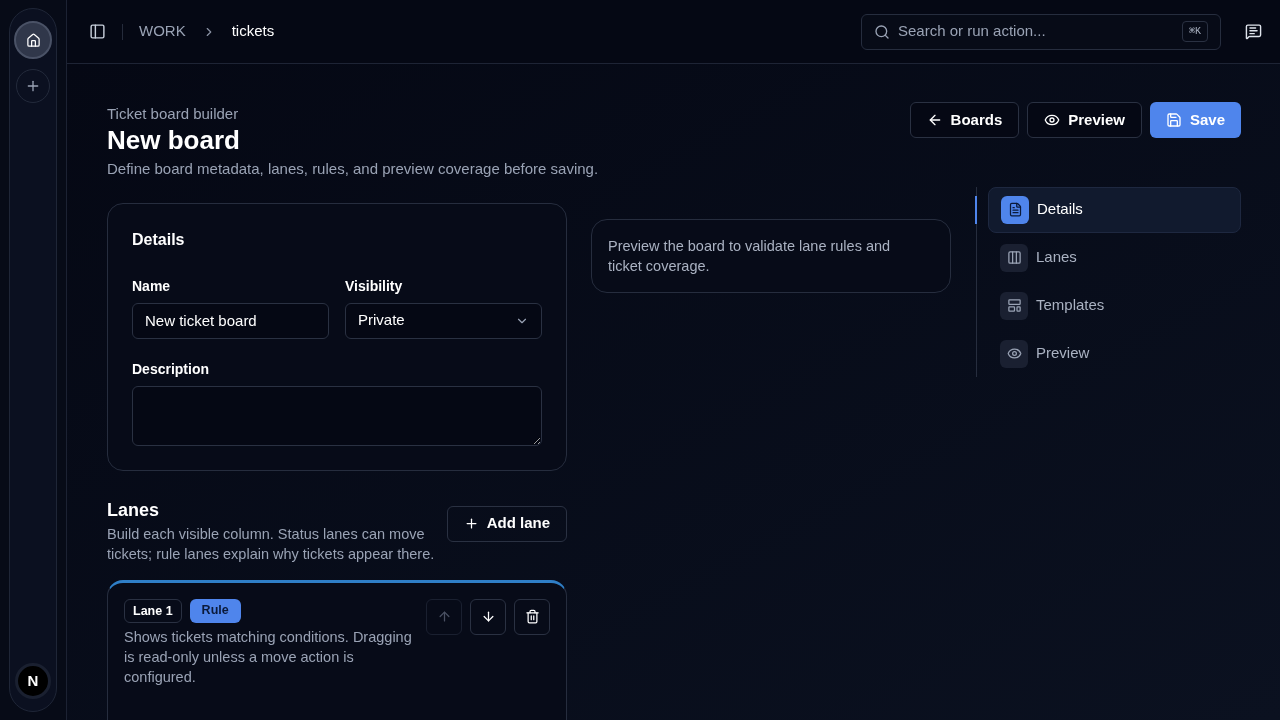 The height and width of the screenshot is (720, 1280). Describe the element at coordinates (33, 681) in the screenshot. I see `avatar: N` at that location.